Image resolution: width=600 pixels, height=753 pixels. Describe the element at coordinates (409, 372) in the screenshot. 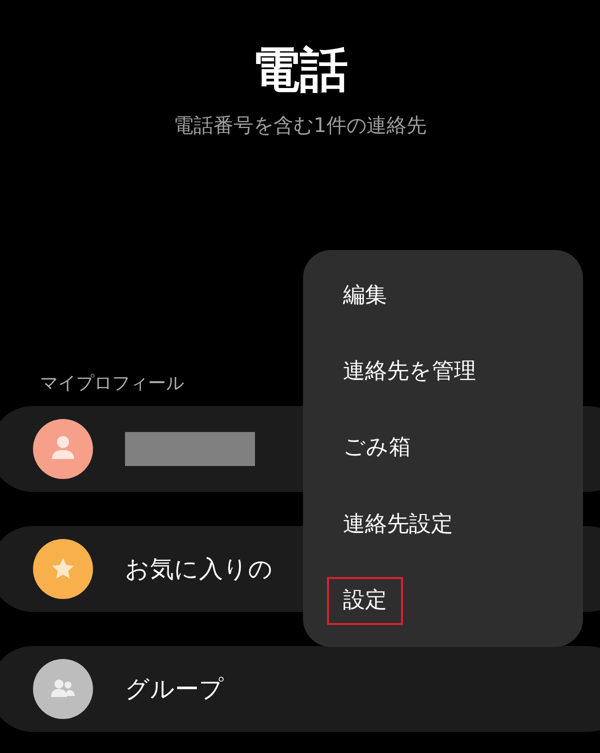

I see `menu-item: 連絡先を管理` at that location.